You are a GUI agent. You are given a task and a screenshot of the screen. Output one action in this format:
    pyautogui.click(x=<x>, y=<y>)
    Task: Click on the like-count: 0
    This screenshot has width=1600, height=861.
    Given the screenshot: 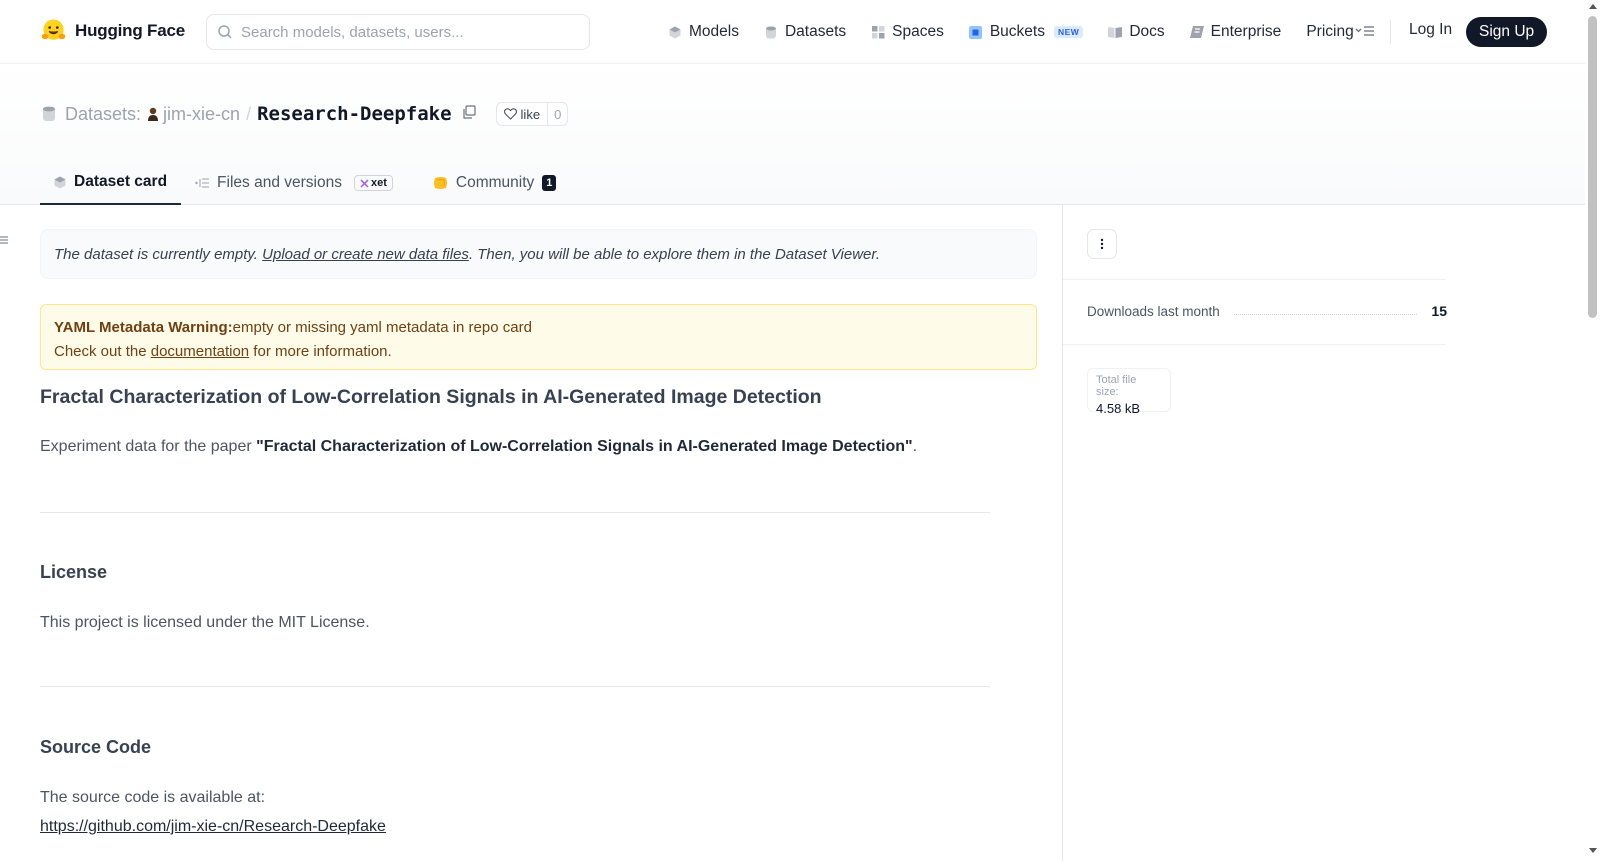 What is the action you would take?
    pyautogui.click(x=557, y=114)
    